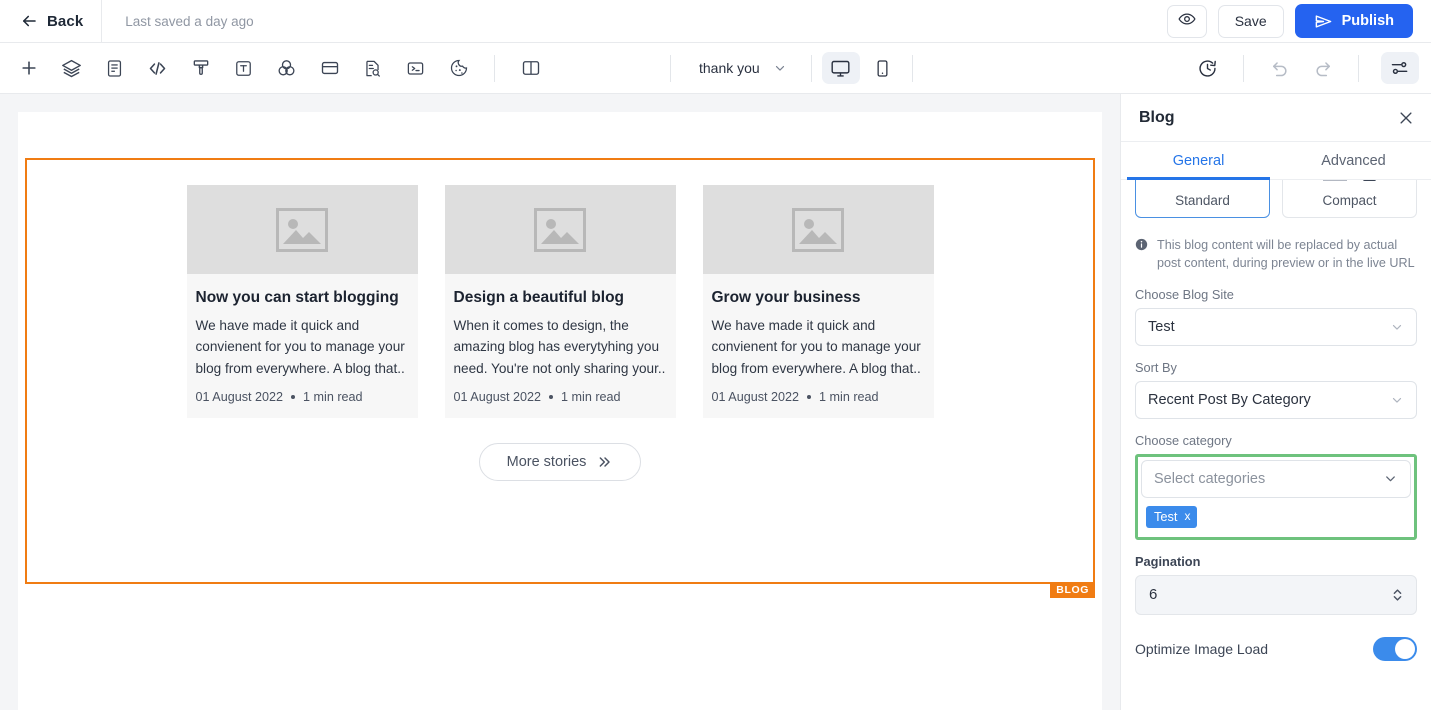 This screenshot has height=710, width=1431. I want to click on cookie-icon, so click(458, 68).